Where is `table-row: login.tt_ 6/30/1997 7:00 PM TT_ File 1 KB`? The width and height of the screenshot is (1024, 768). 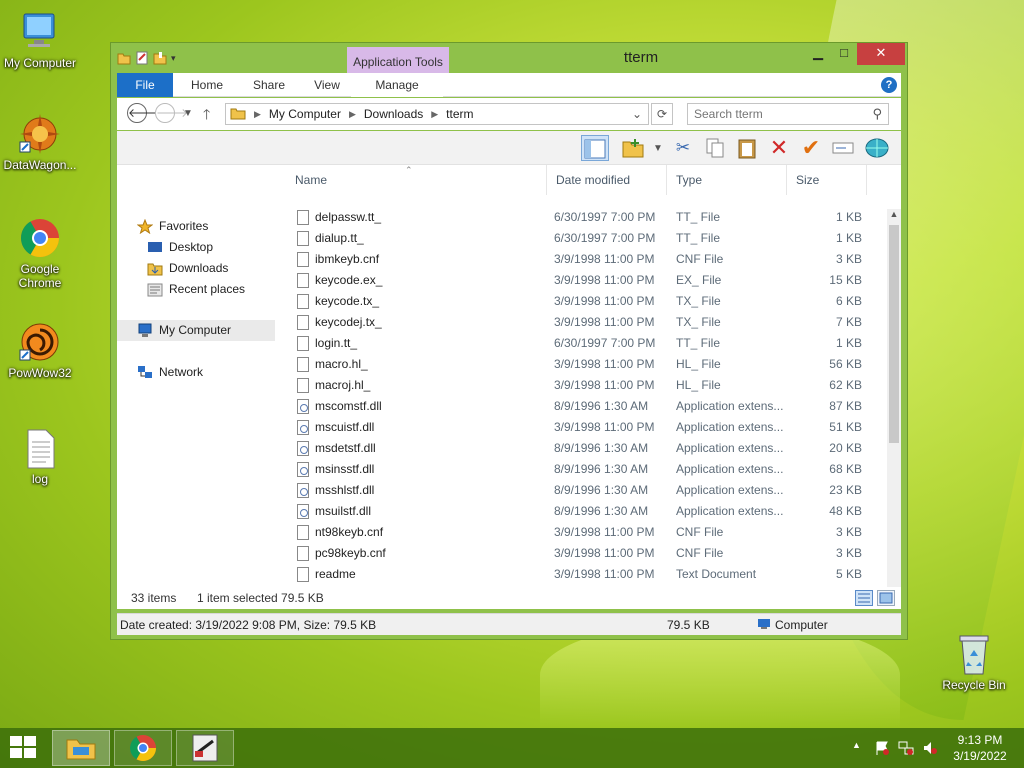
table-row: login.tt_ 6/30/1997 7:00 PM TT_ File 1 KB is located at coordinates (582, 343).